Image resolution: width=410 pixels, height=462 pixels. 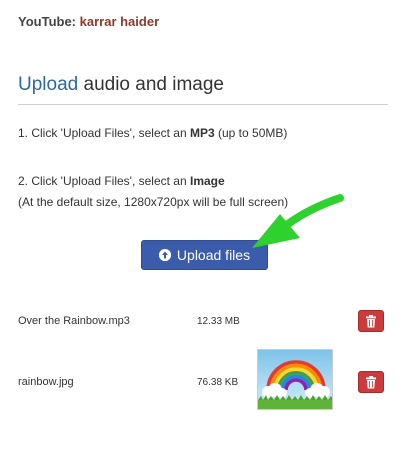 I want to click on page-title: Upload audio and image, so click(x=121, y=85).